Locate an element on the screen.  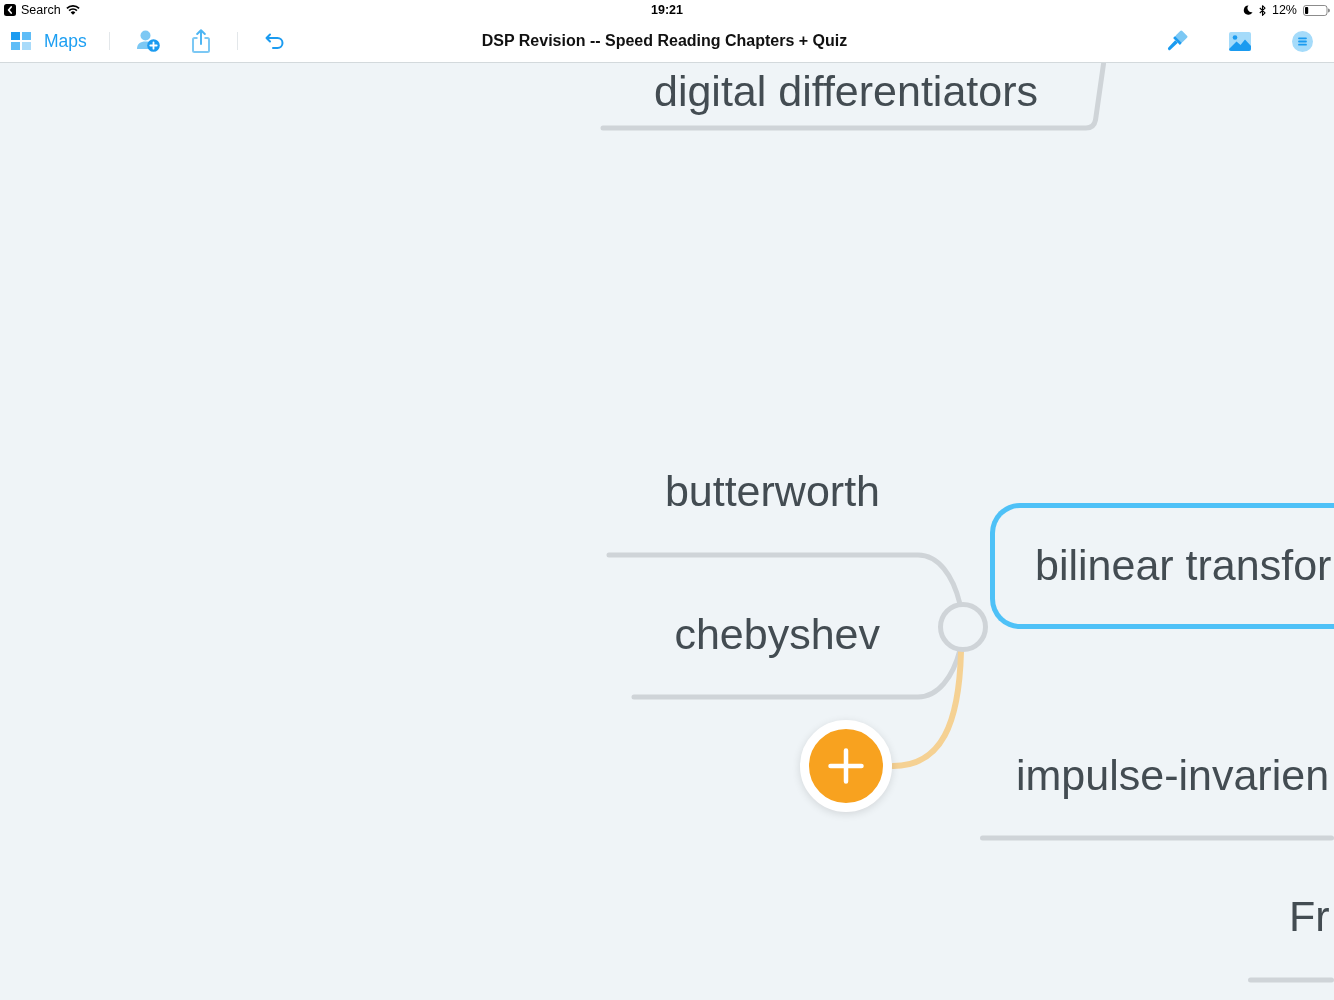
clock-time: 19:21 is located at coordinates (667, 10).